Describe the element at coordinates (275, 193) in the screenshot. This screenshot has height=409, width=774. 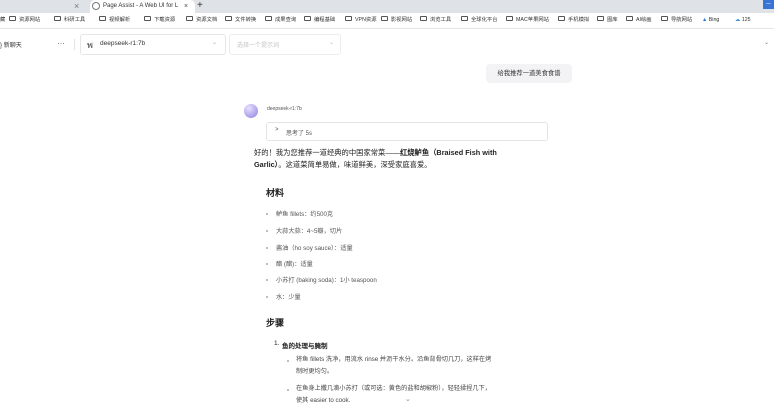
I see `ingredients-heading: 材料` at that location.